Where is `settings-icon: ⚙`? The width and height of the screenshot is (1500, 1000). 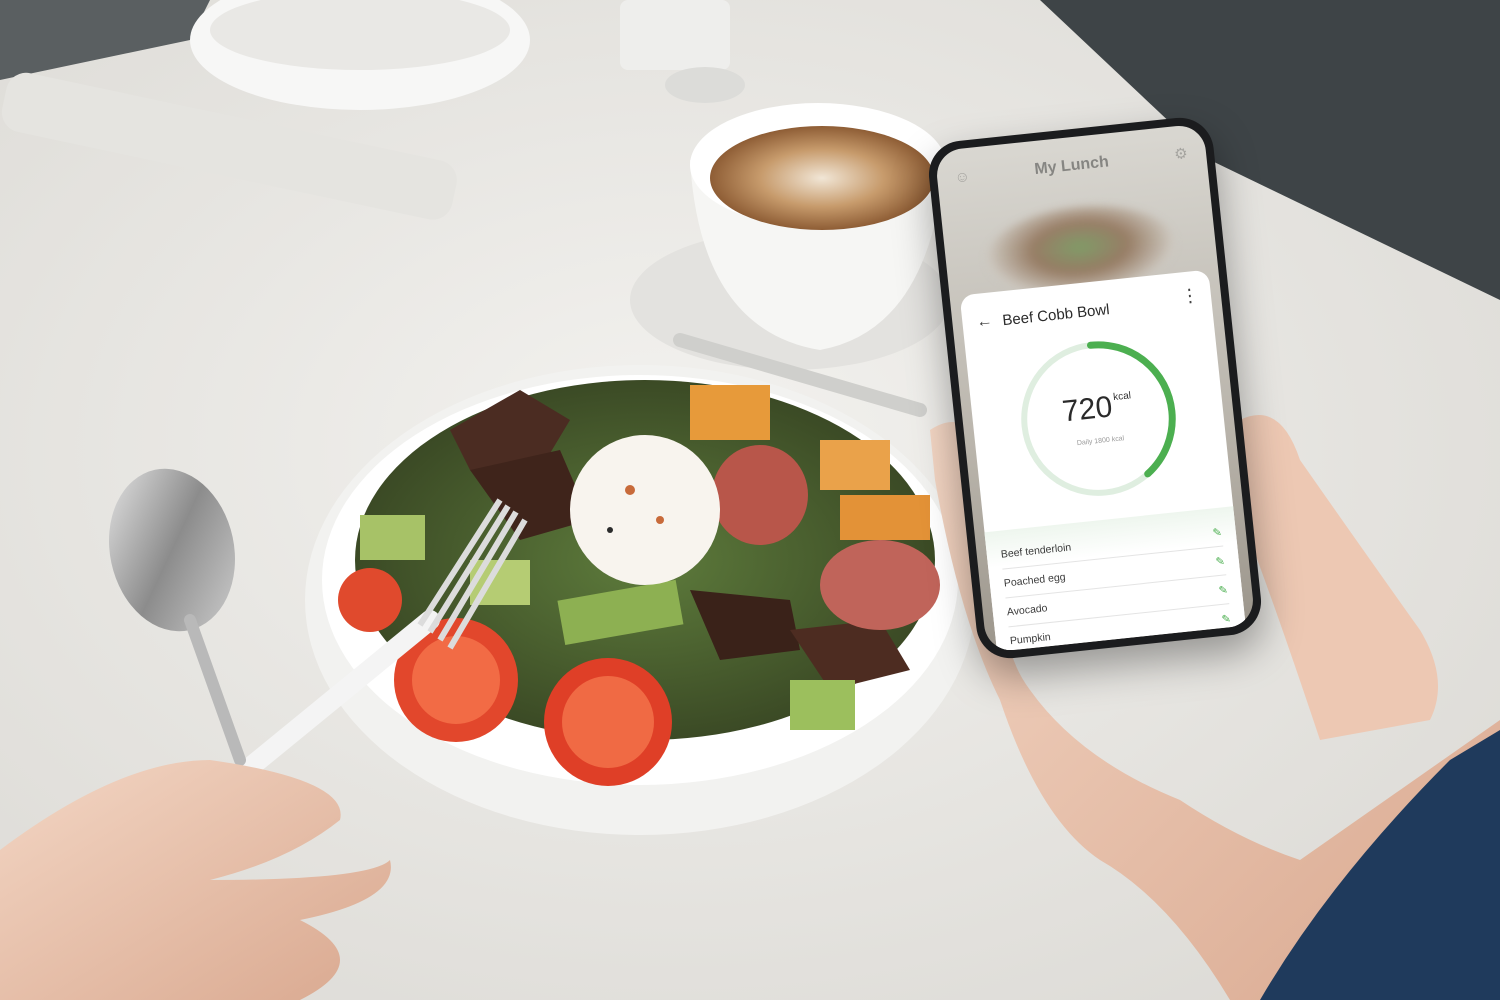 settings-icon: ⚙ is located at coordinates (1181, 155).